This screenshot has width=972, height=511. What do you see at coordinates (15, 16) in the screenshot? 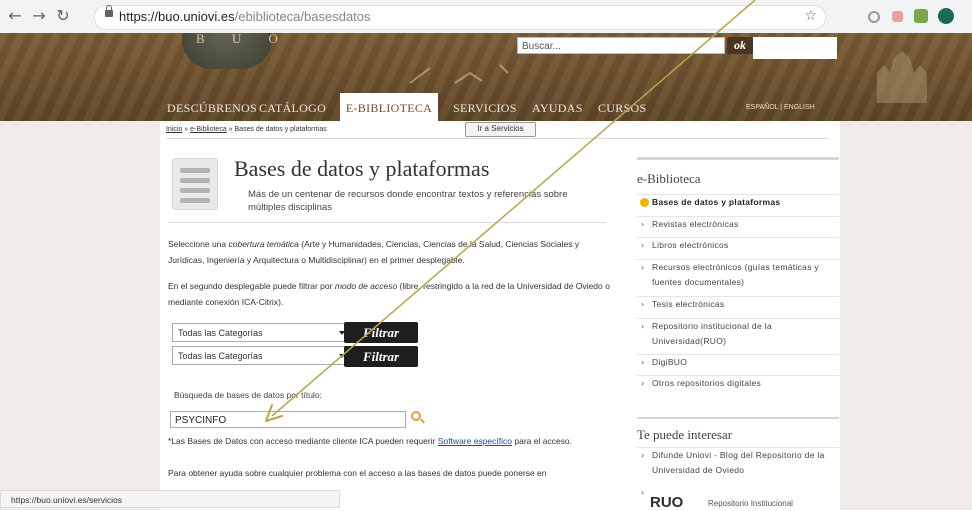
I see `back-icon: ←` at bounding box center [15, 16].